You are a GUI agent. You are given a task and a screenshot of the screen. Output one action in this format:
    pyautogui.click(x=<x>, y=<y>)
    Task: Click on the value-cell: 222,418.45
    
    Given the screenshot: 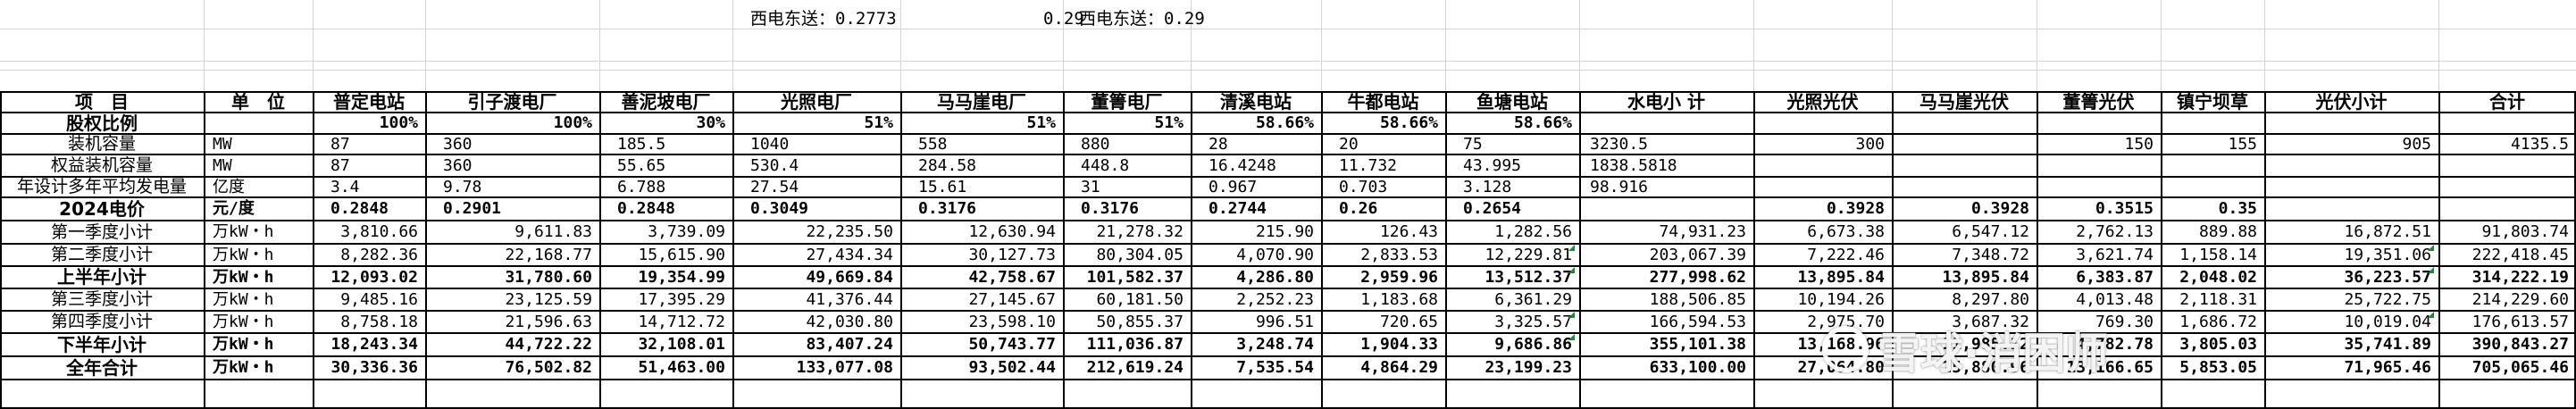 What is the action you would take?
    pyautogui.click(x=2520, y=255)
    